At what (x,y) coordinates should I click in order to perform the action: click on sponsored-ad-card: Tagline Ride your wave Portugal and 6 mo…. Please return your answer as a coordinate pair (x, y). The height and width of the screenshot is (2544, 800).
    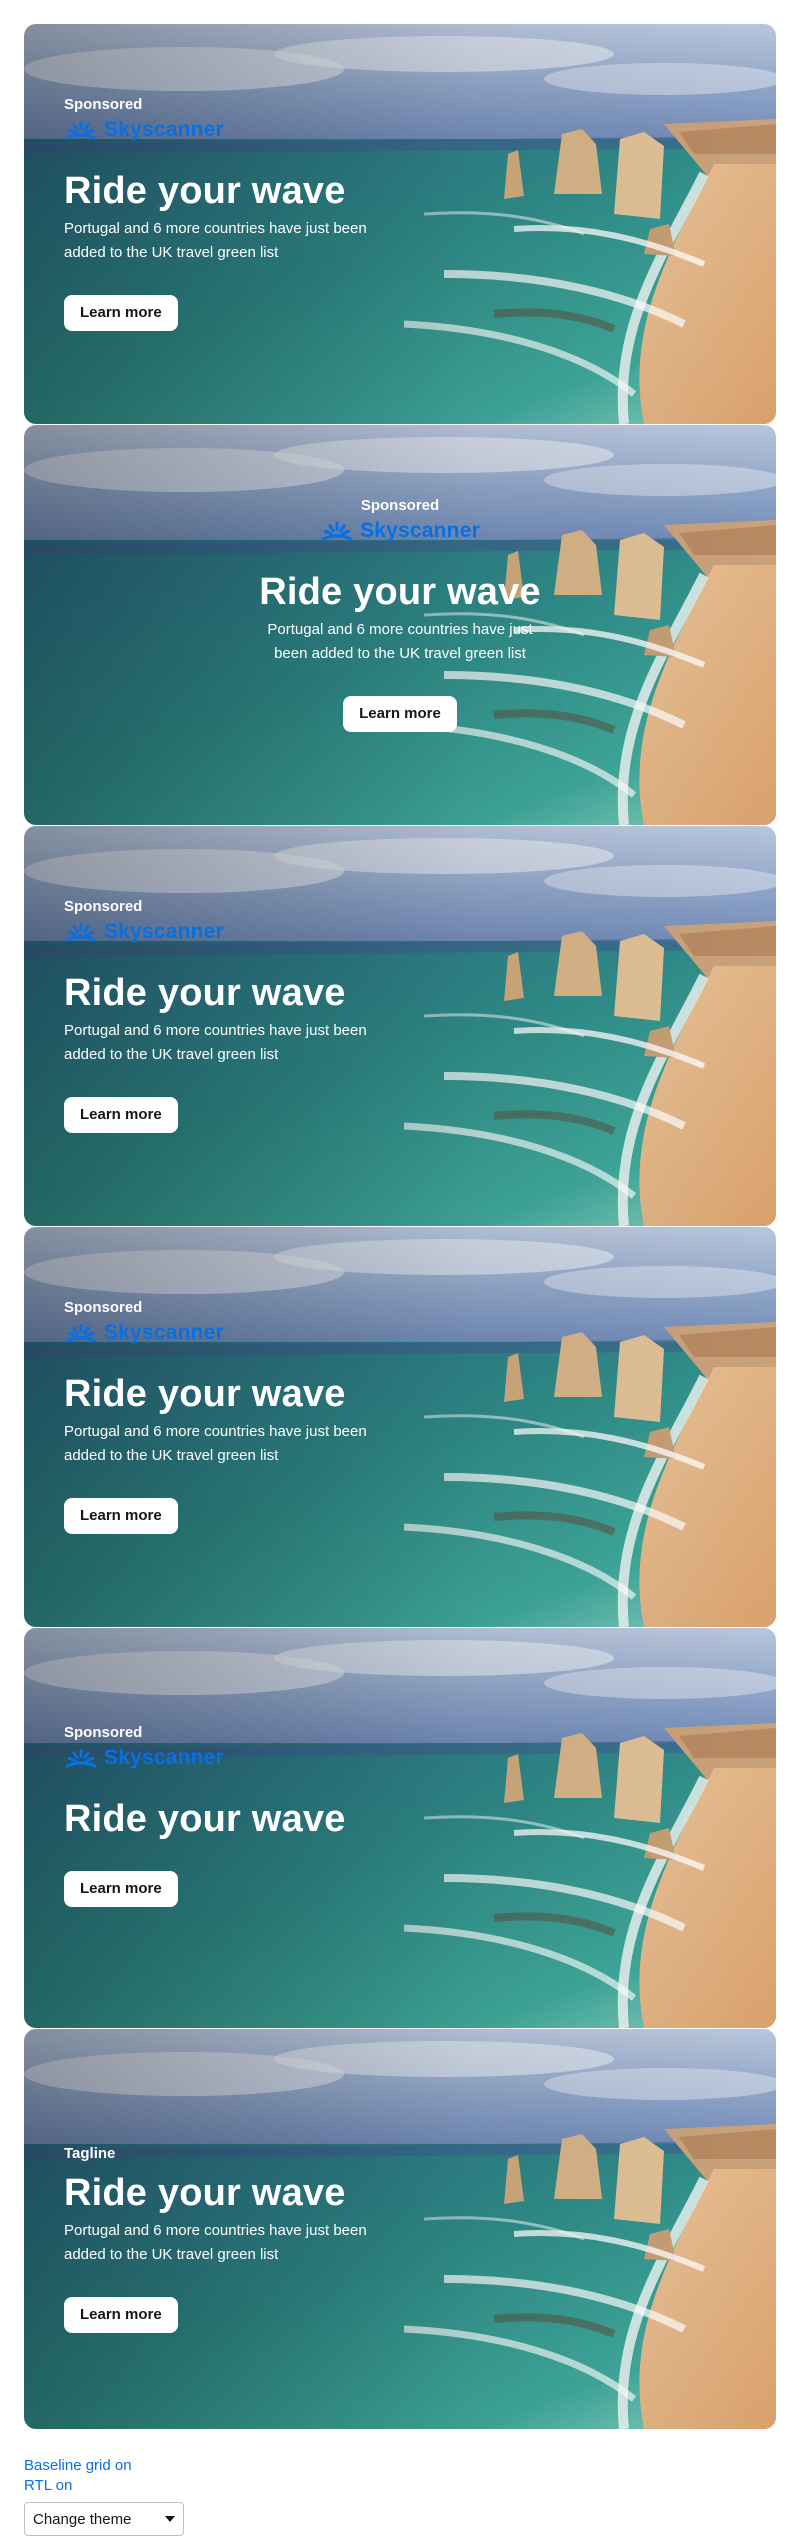
    Looking at the image, I should click on (400, 2229).